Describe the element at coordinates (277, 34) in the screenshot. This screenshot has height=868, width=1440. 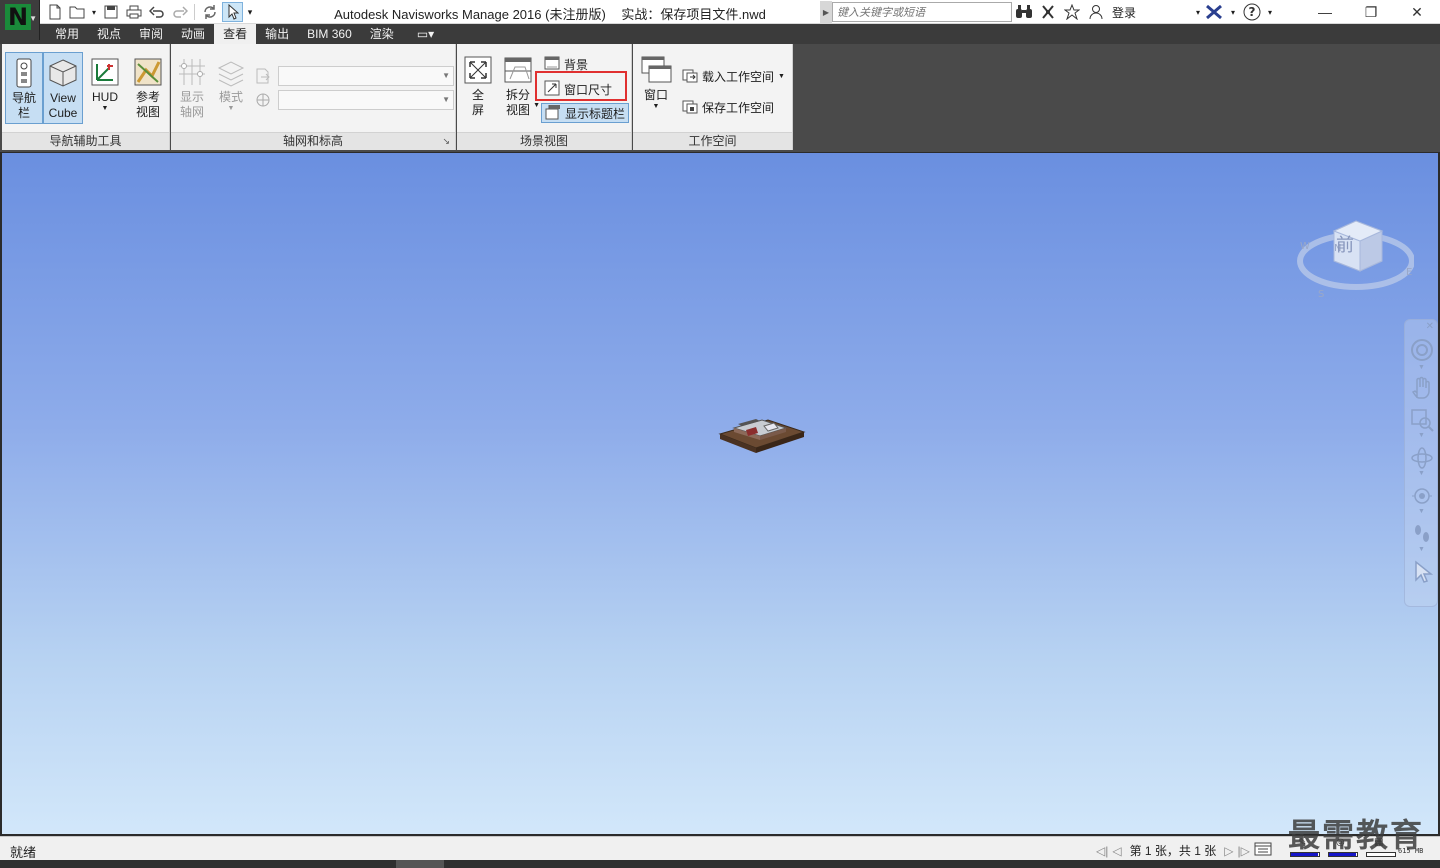
I see `tab-output: 输出` at that location.